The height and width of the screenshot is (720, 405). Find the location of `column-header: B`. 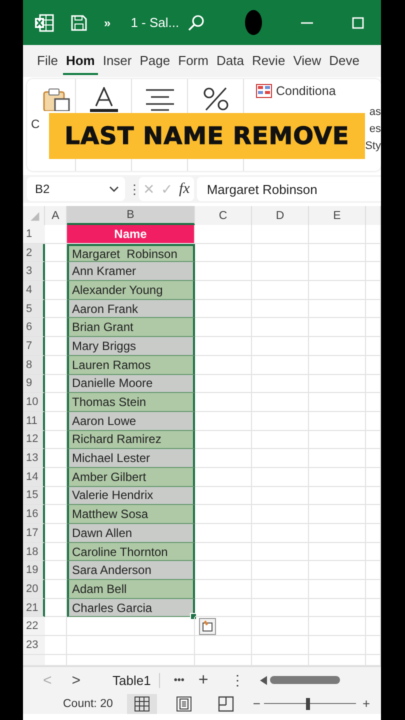

column-header: B is located at coordinates (131, 215).